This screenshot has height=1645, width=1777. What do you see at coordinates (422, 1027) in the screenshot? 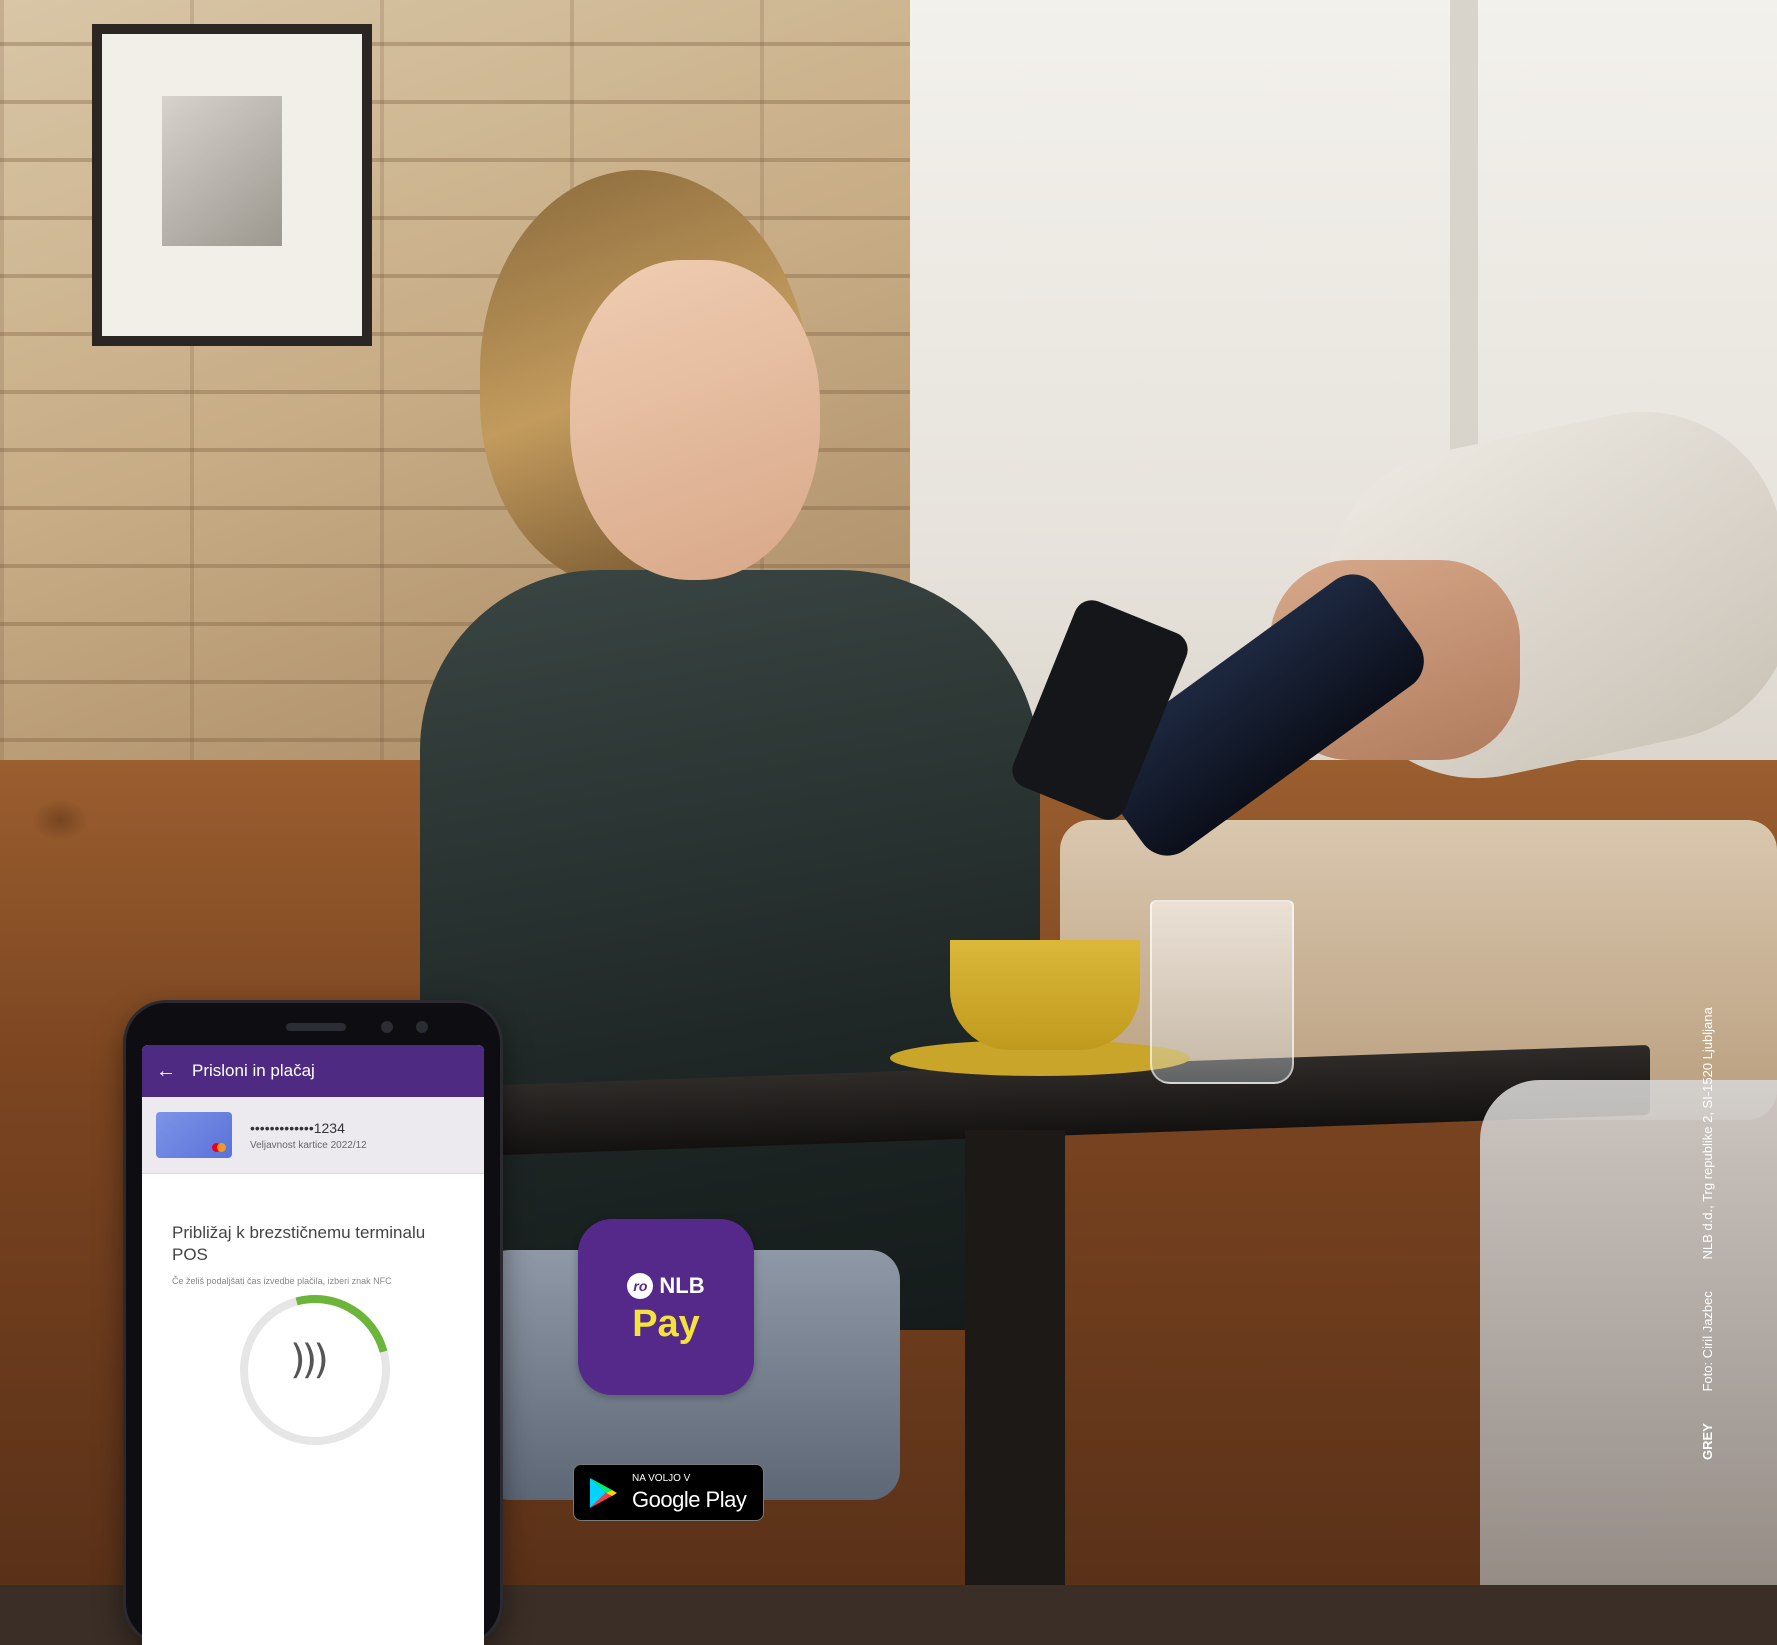
I see `sensor-icon` at bounding box center [422, 1027].